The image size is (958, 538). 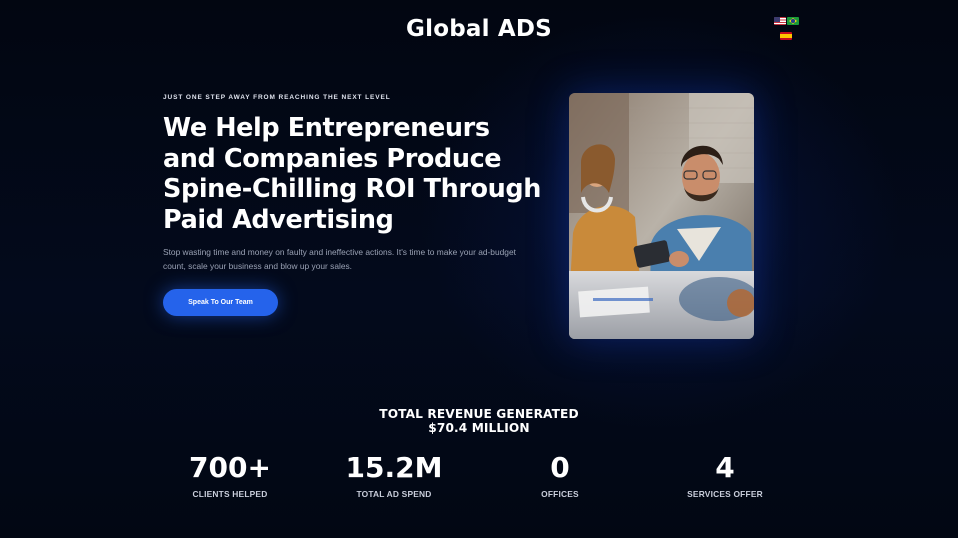 What do you see at coordinates (479, 428) in the screenshot?
I see `revenue-value: $70.4 MILLION` at bounding box center [479, 428].